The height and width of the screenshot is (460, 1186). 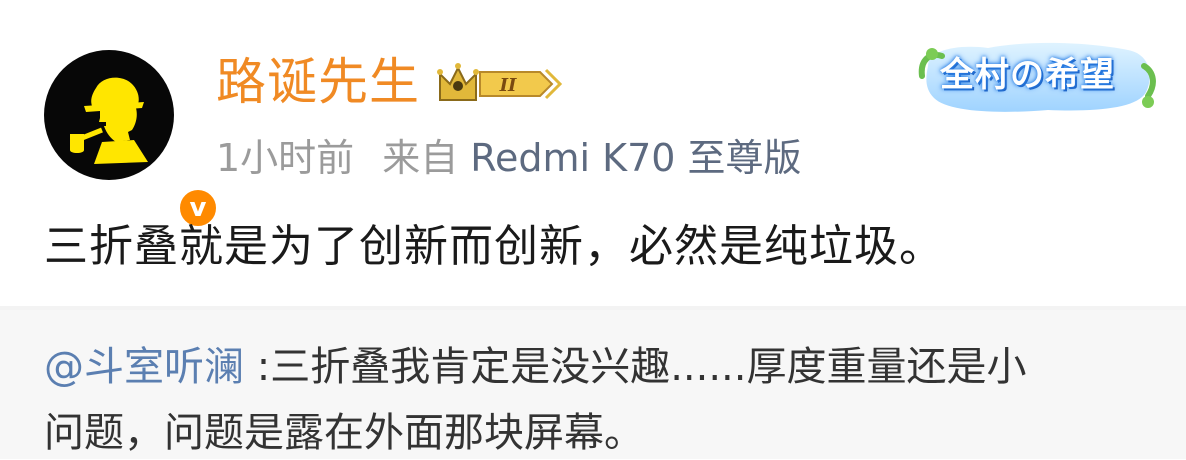 I want to click on crown-member-icon: II, so click(x=504, y=84).